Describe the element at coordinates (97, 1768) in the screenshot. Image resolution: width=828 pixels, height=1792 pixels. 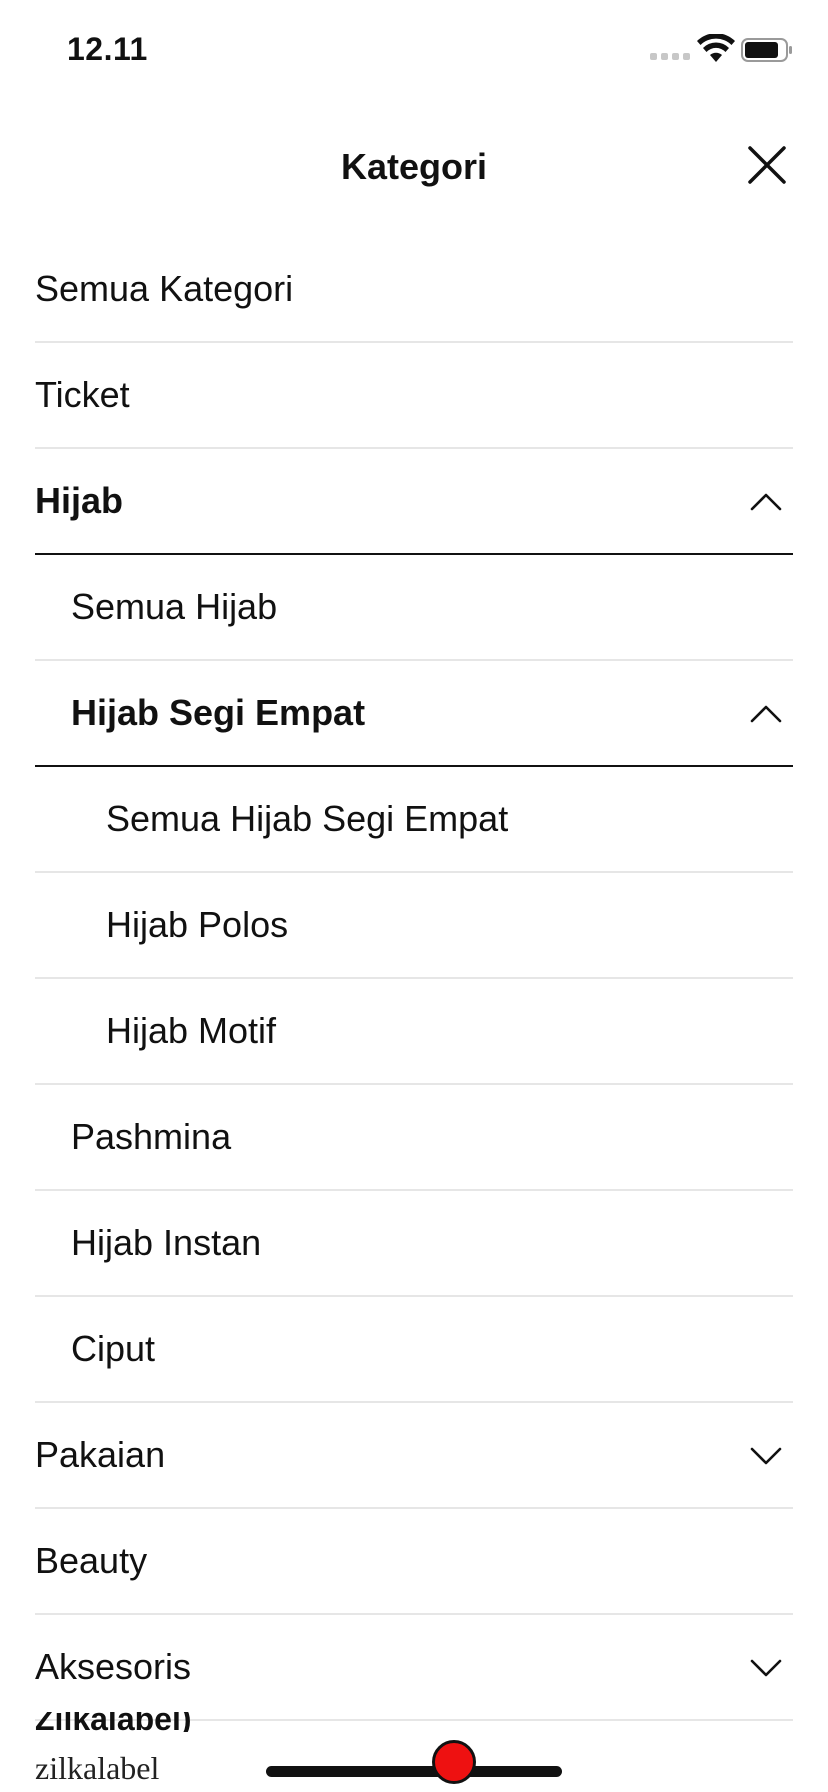
I see `brand-logo: zilkalabel` at that location.